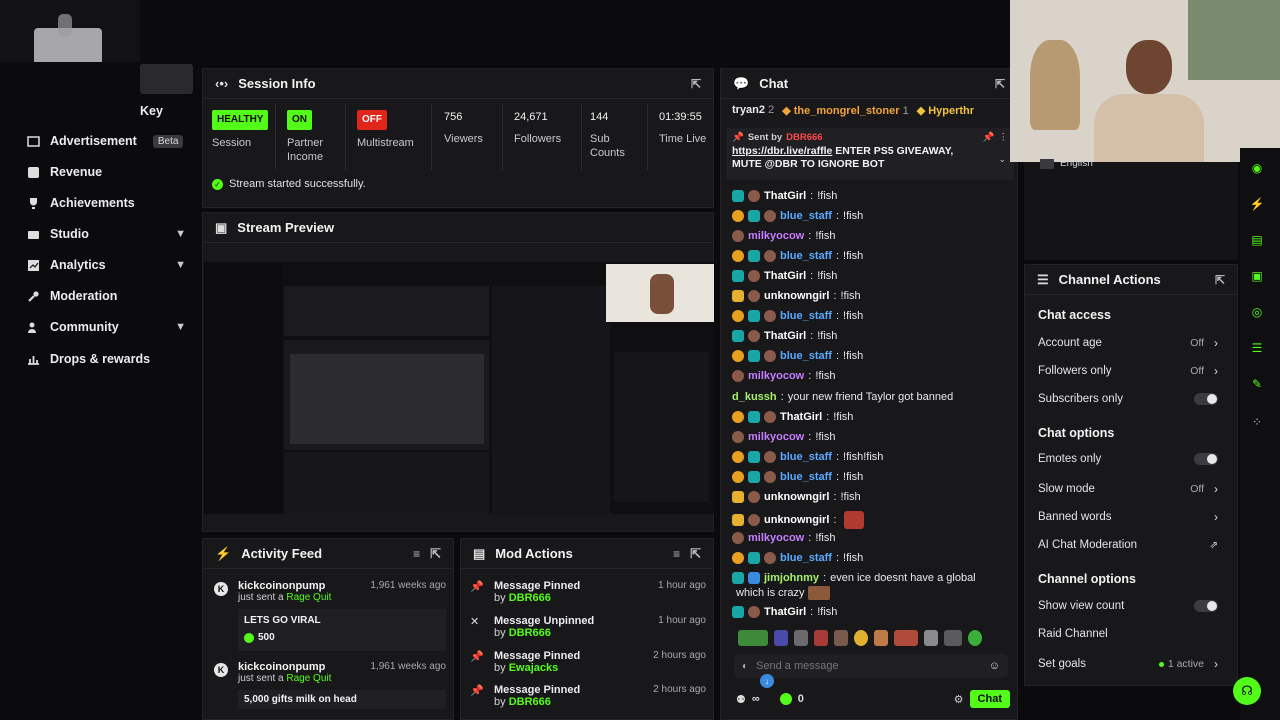  I want to click on setting-slow-mode: Slow mode Off ›, so click(1128, 489).